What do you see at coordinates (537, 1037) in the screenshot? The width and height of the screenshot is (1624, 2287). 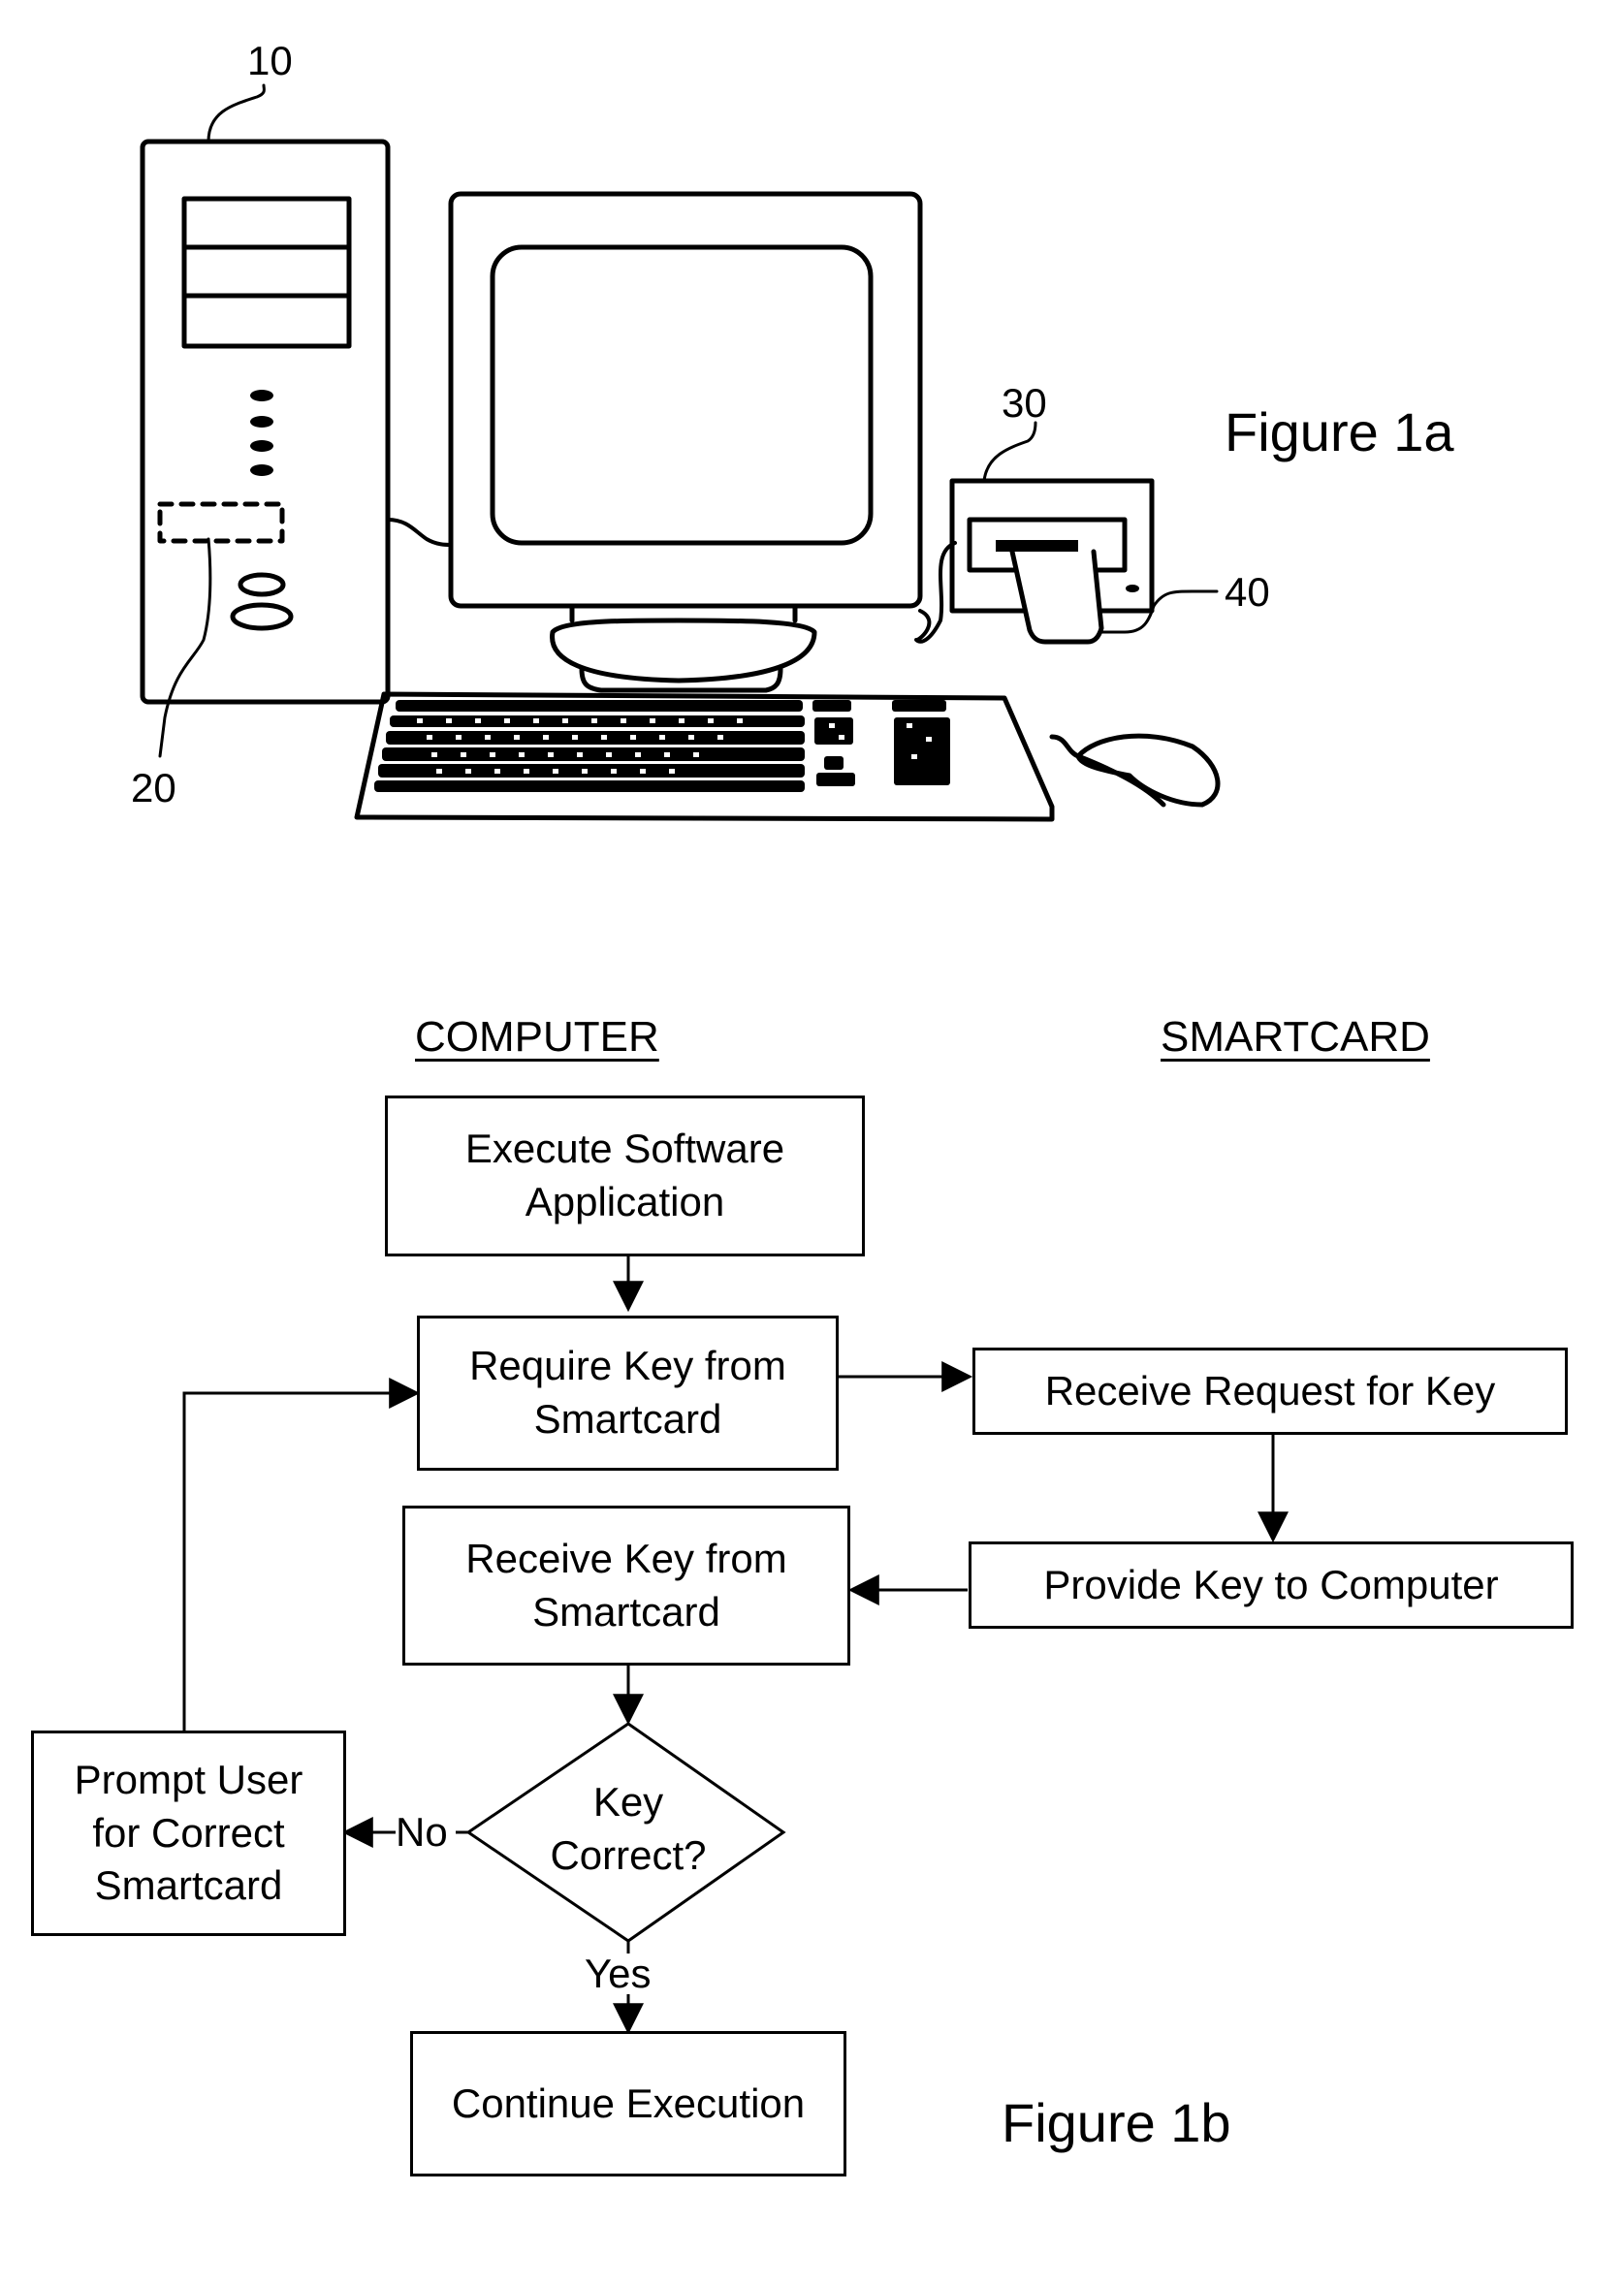 I see `lane-header-computer: COMPUTER` at bounding box center [537, 1037].